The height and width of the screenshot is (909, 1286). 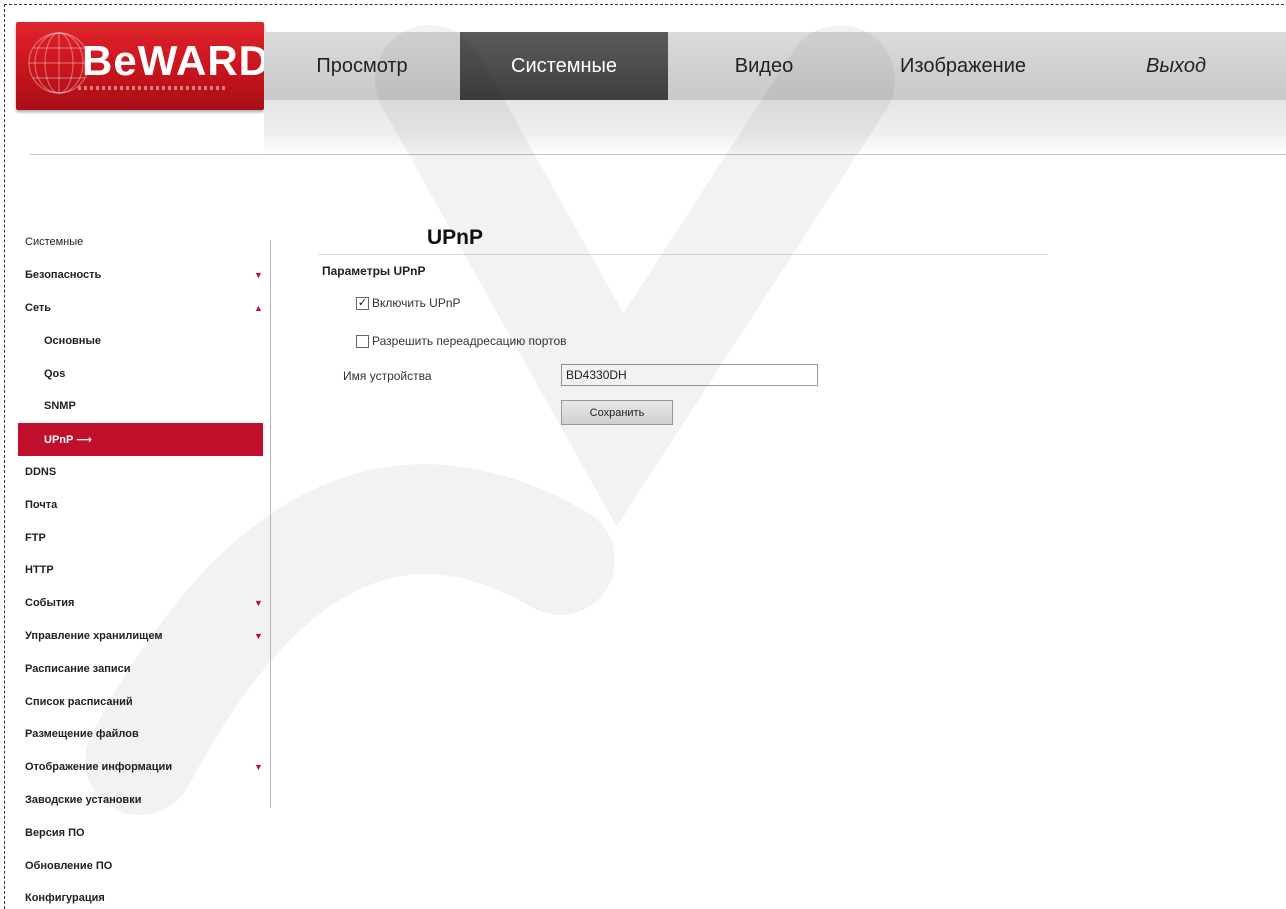 I want to click on sidebar-item-ftp: FTP, so click(x=147, y=537).